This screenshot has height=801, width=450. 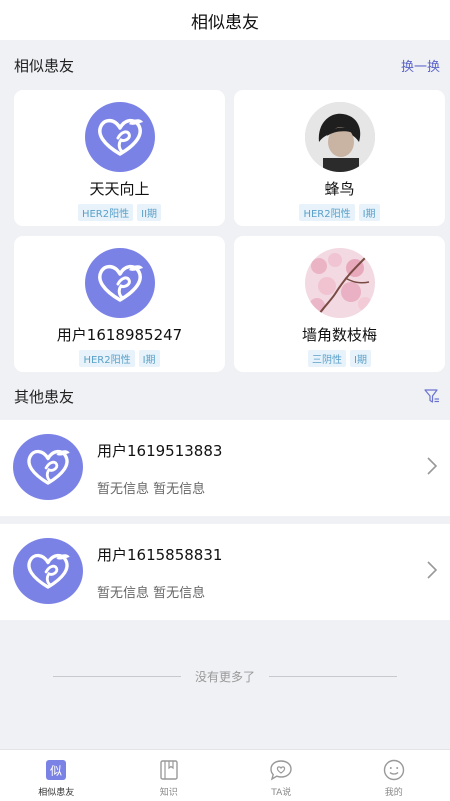 I want to click on bottom-tab-bar: 似 相似患友 知识 TA说, so click(x=225, y=775).